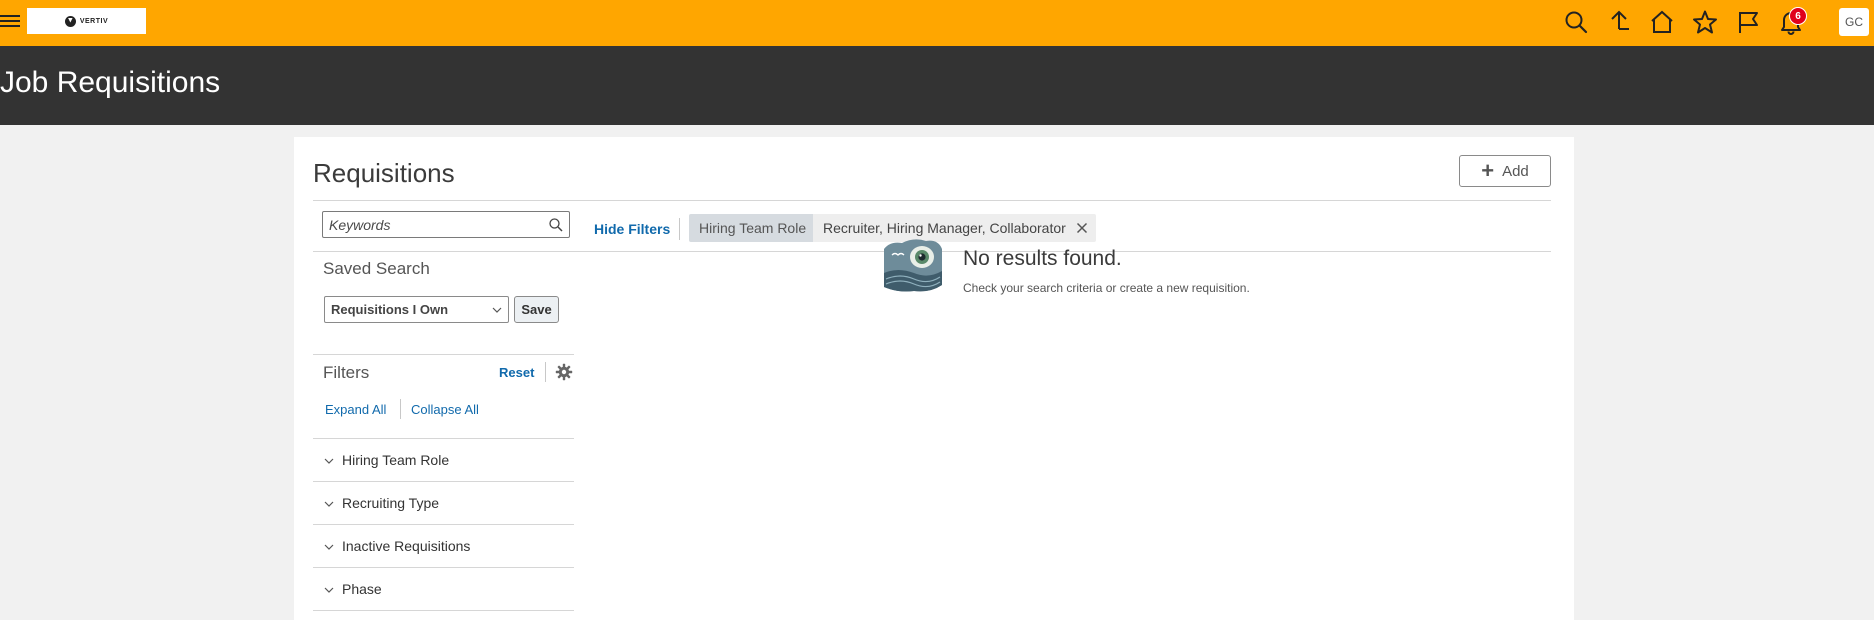  What do you see at coordinates (443, 503) in the screenshot?
I see `facet-recruiting-type: Recruiting Type` at bounding box center [443, 503].